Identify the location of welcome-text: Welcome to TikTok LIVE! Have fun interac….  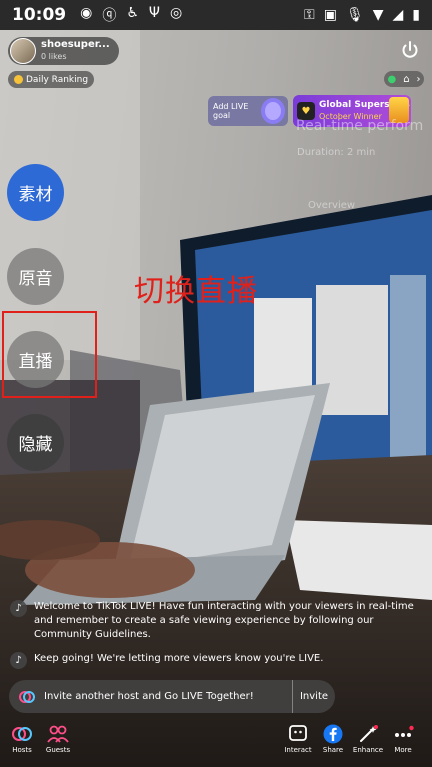
(224, 620).